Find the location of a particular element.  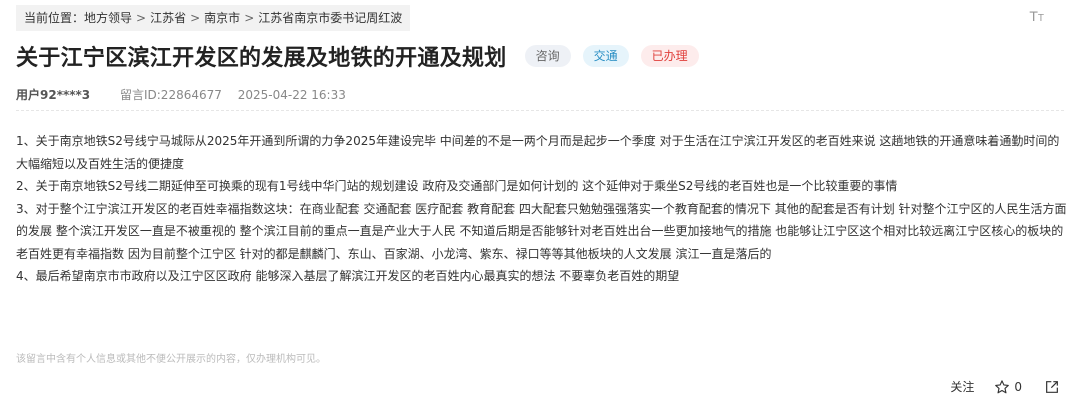

share-button is located at coordinates (1052, 387).